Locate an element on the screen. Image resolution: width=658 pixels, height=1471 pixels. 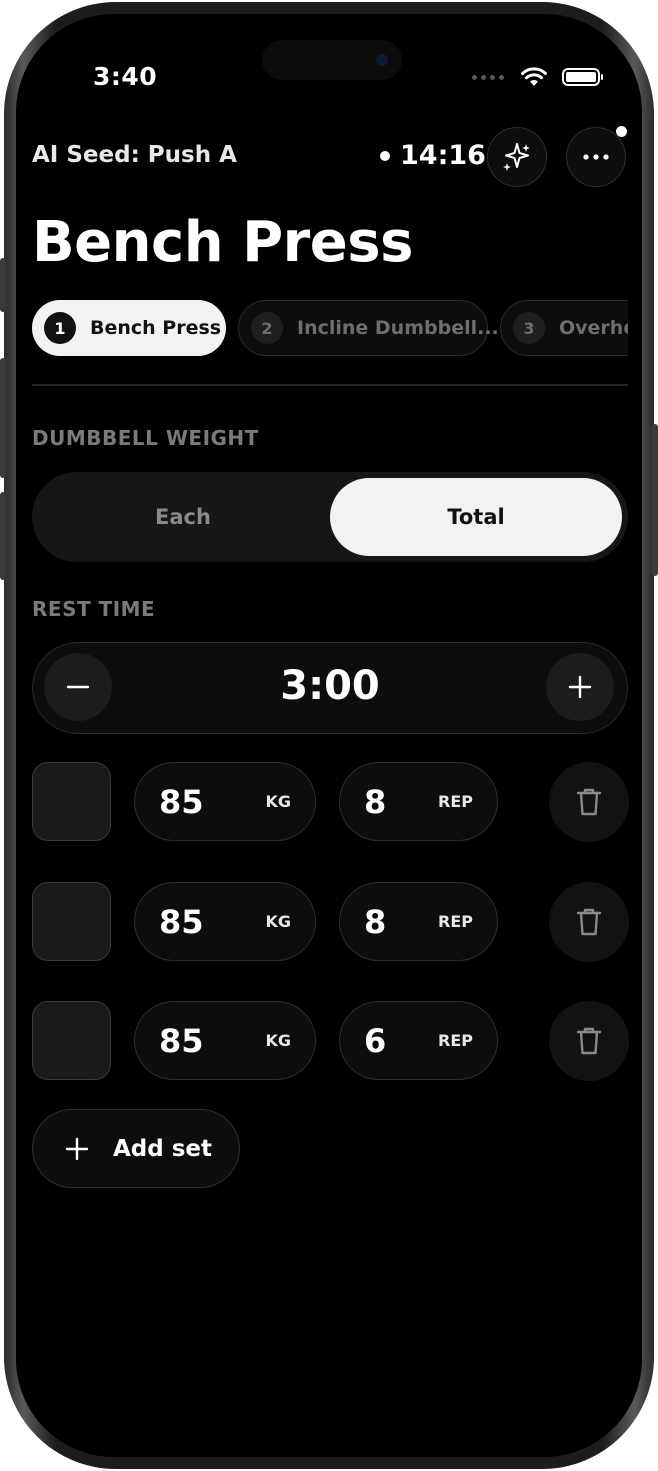
weight-mode-each: Each is located at coordinates (183, 517).